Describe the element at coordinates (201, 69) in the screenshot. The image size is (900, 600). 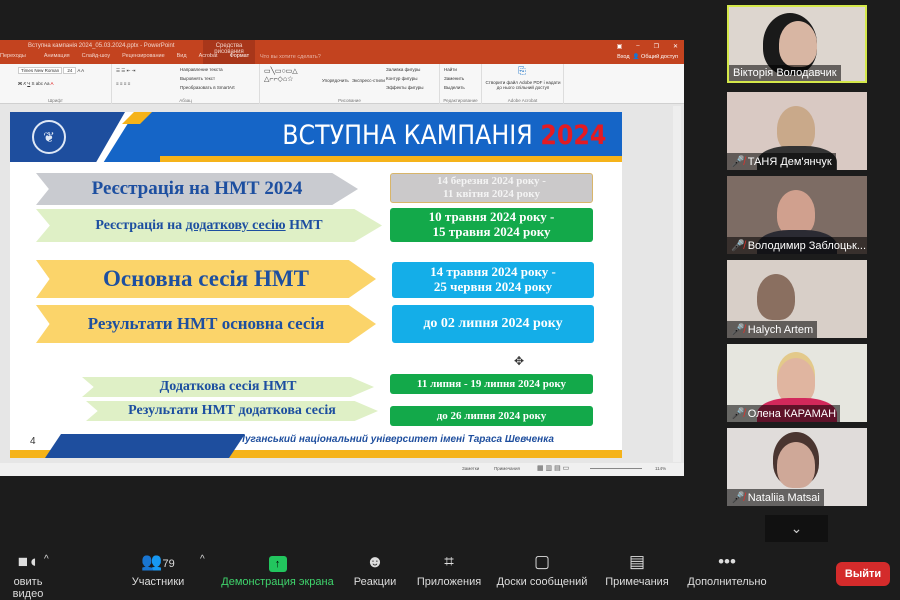
I see `text-direction-button: Направление текста` at that location.